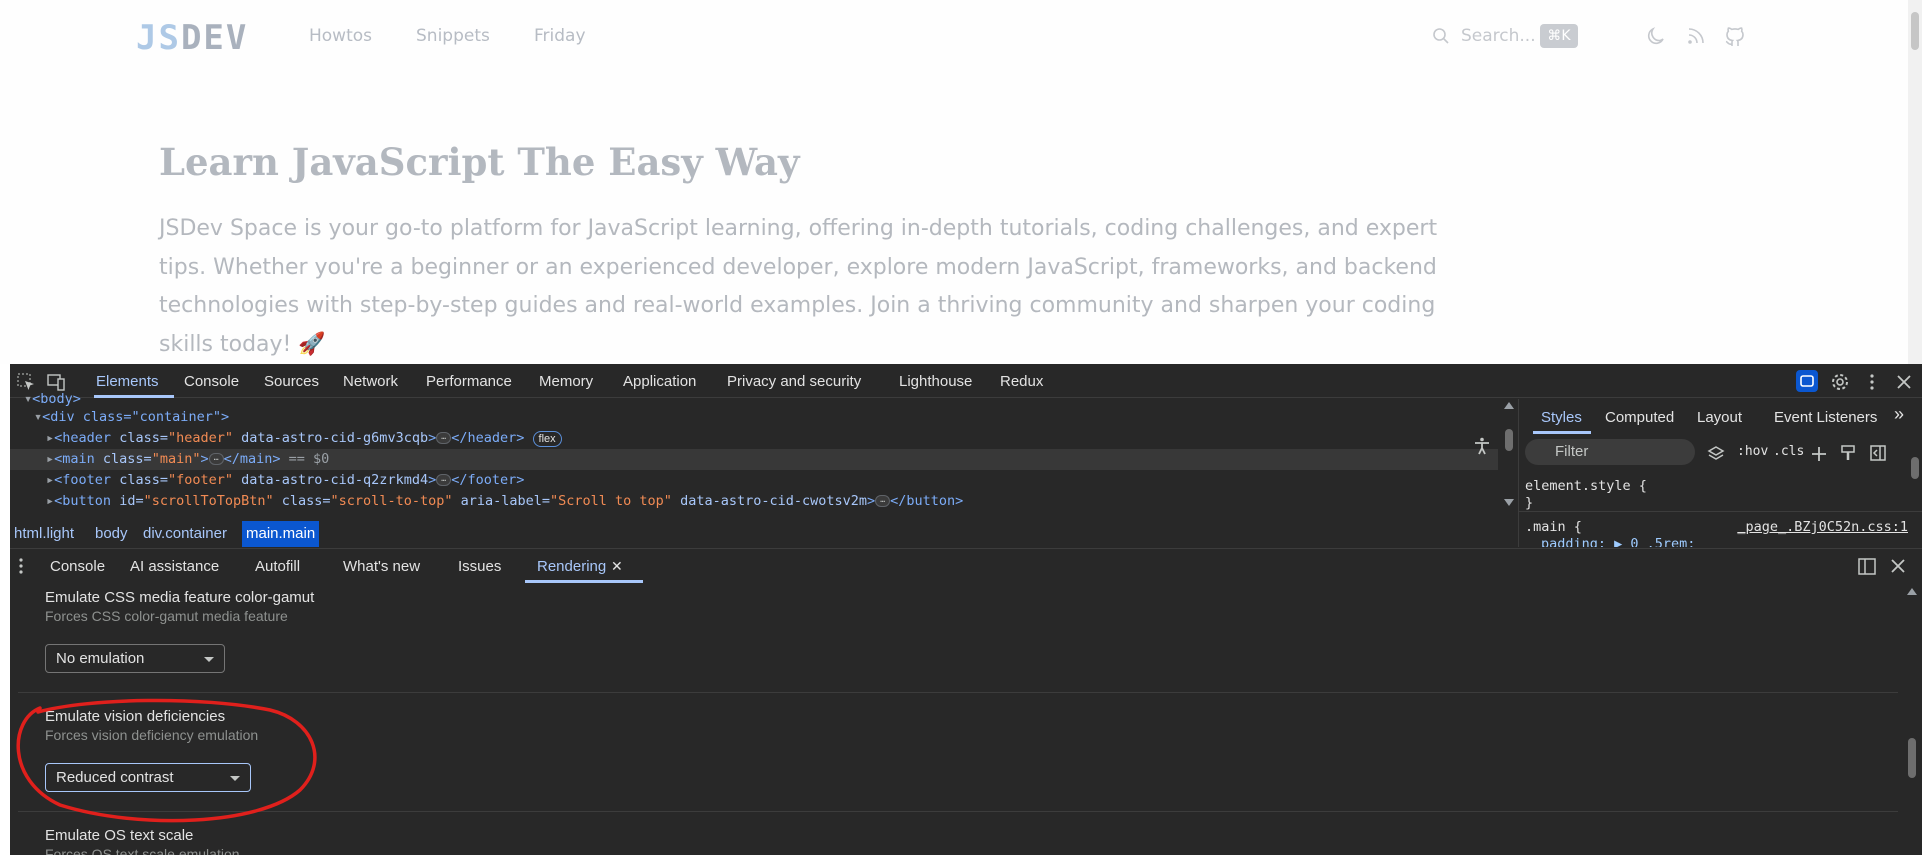 Image resolution: width=1922 pixels, height=855 pixels. Describe the element at coordinates (1912, 718) in the screenshot. I see `rendering-scrollbar` at that location.